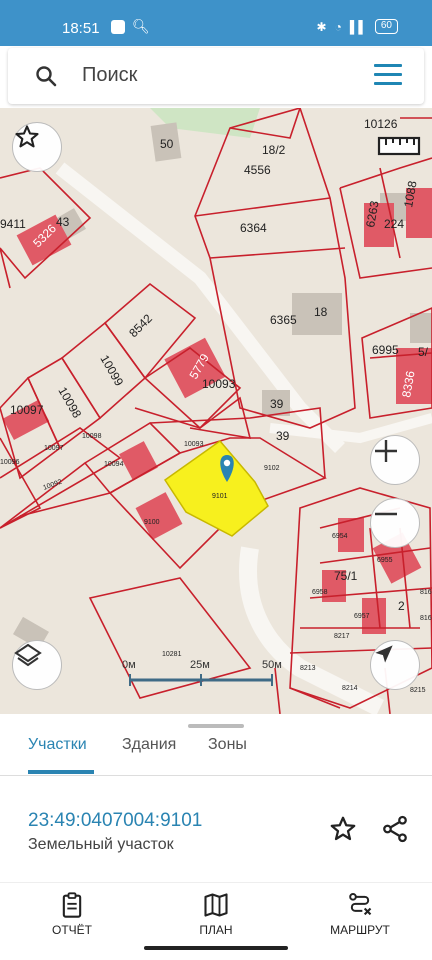 The height and width of the screenshot is (960, 432). I want to click on nav-plan-label: ПЛАН, so click(216, 930).